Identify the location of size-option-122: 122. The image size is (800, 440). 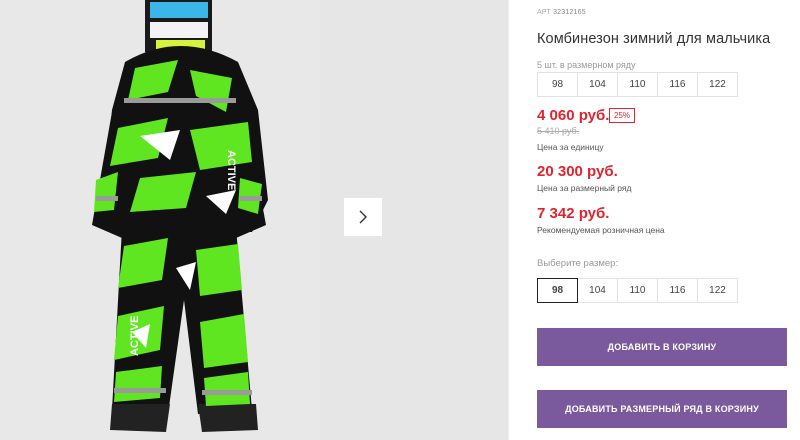
(717, 290).